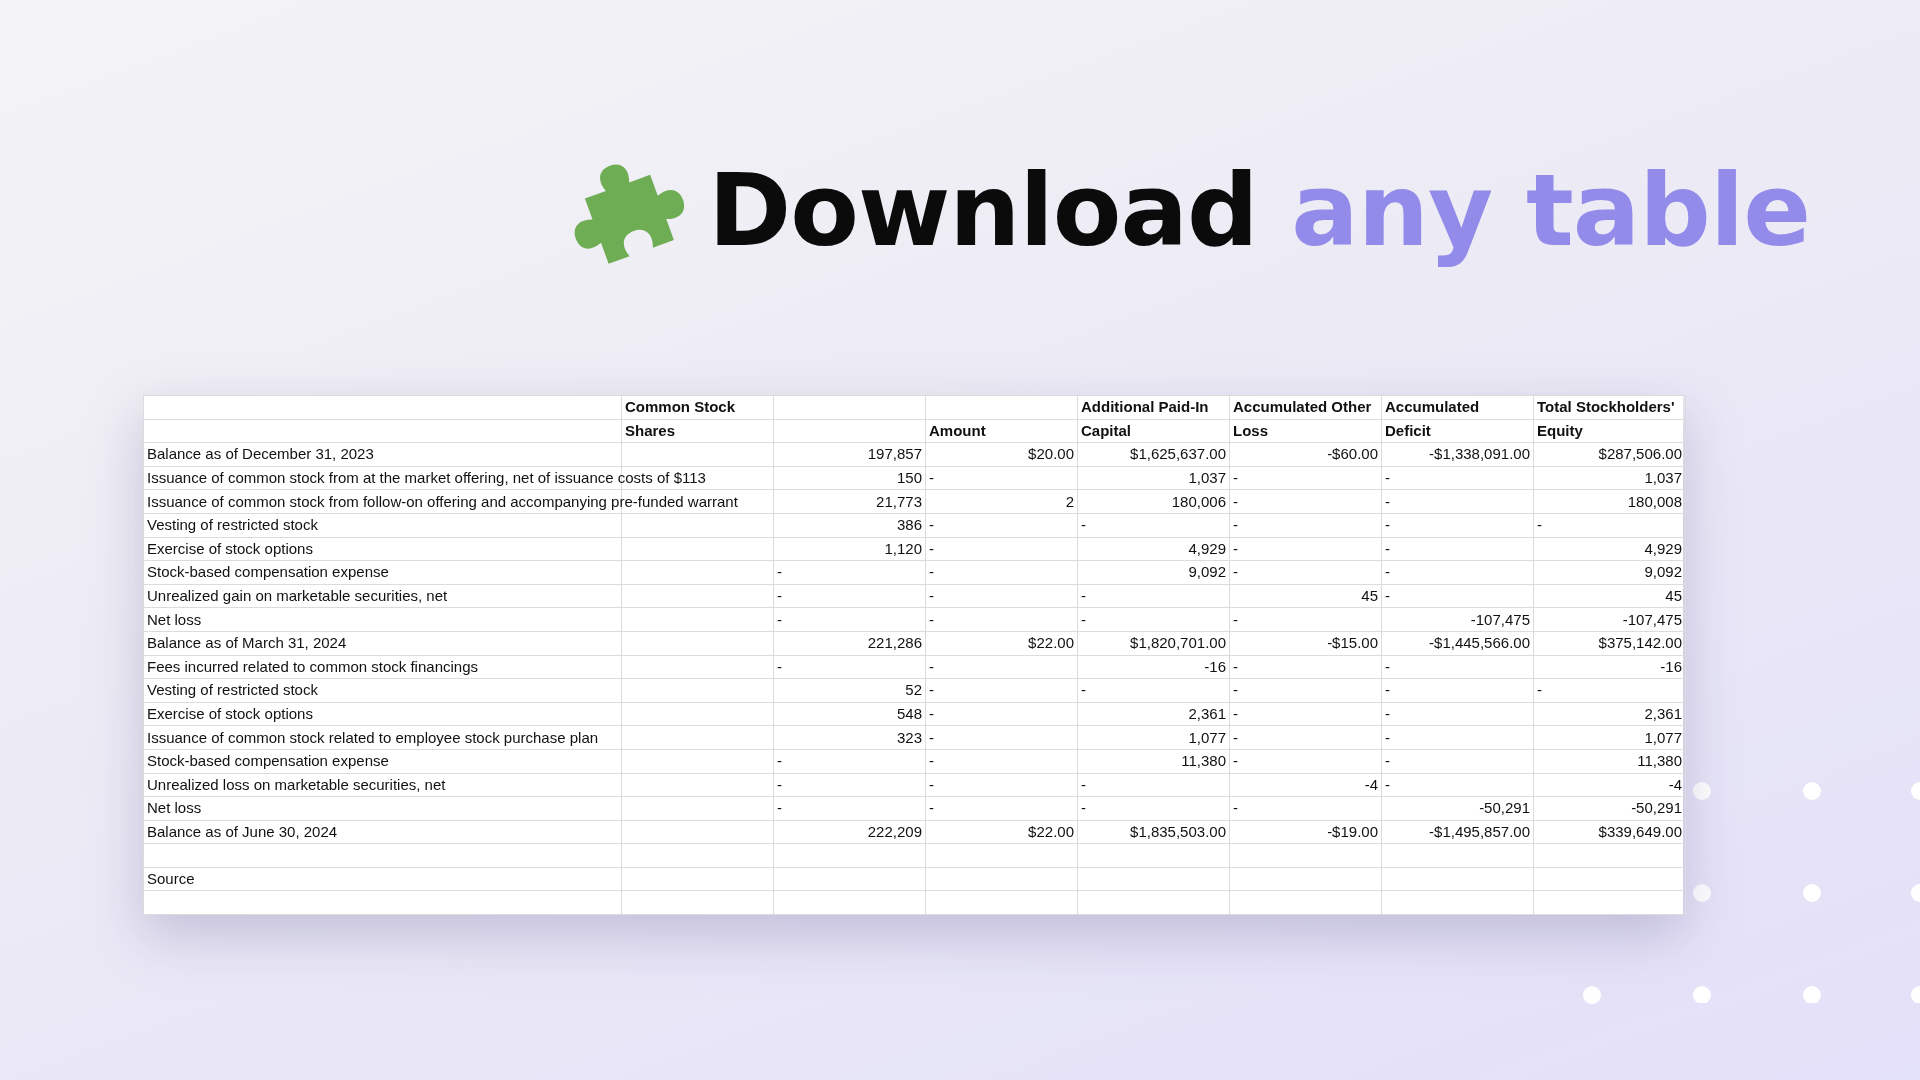 The height and width of the screenshot is (1080, 1920). I want to click on row-label: Issuance of common stock related to employee stock purchase plan, so click(373, 737).